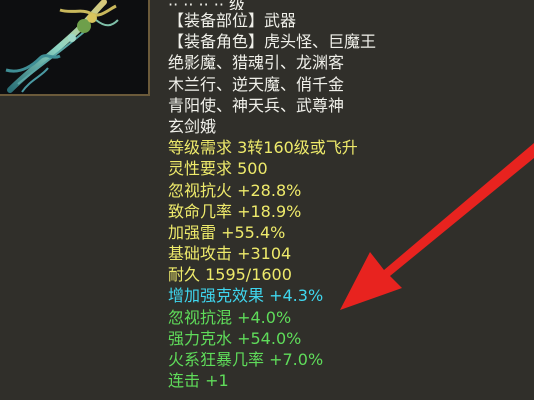 The image size is (534, 400). What do you see at coordinates (218, 169) in the screenshot?
I see `tooltip-line: 灵性要求 500` at bounding box center [218, 169].